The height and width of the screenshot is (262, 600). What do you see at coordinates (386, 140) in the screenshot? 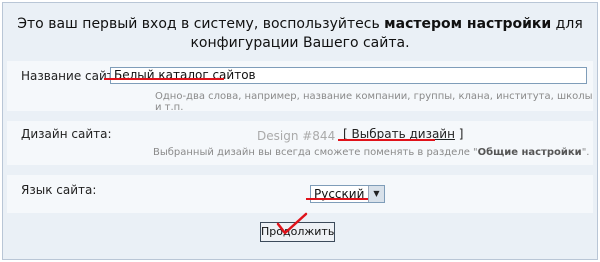
I see `annotation-underline-design` at bounding box center [386, 140].